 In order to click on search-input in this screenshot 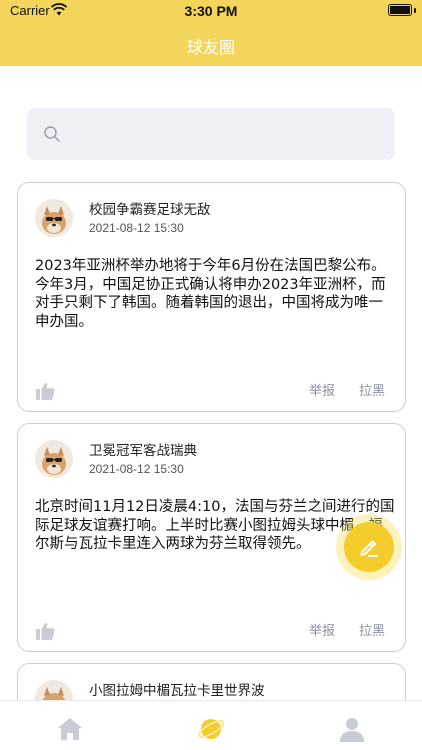, I will do `click(211, 134)`.